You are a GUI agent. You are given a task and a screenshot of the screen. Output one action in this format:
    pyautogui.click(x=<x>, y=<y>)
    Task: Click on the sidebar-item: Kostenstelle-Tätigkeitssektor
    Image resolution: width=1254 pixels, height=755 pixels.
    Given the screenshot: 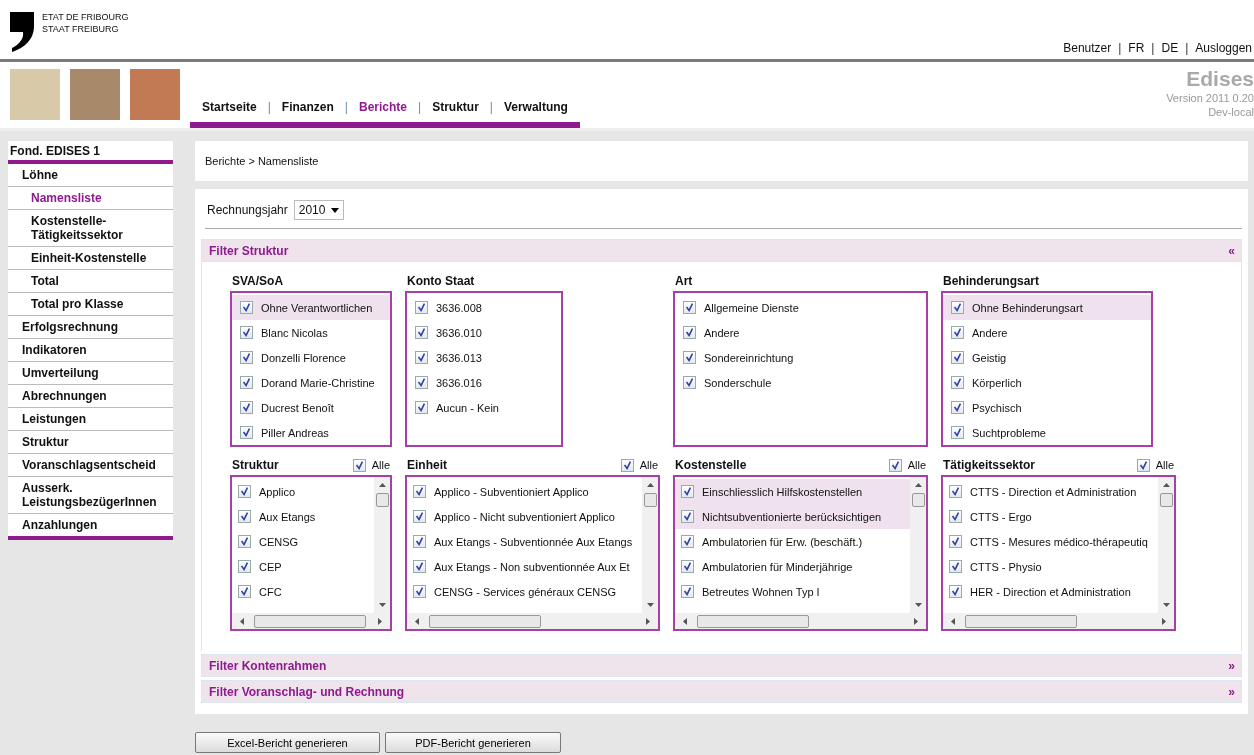 What is the action you would take?
    pyautogui.click(x=90, y=228)
    